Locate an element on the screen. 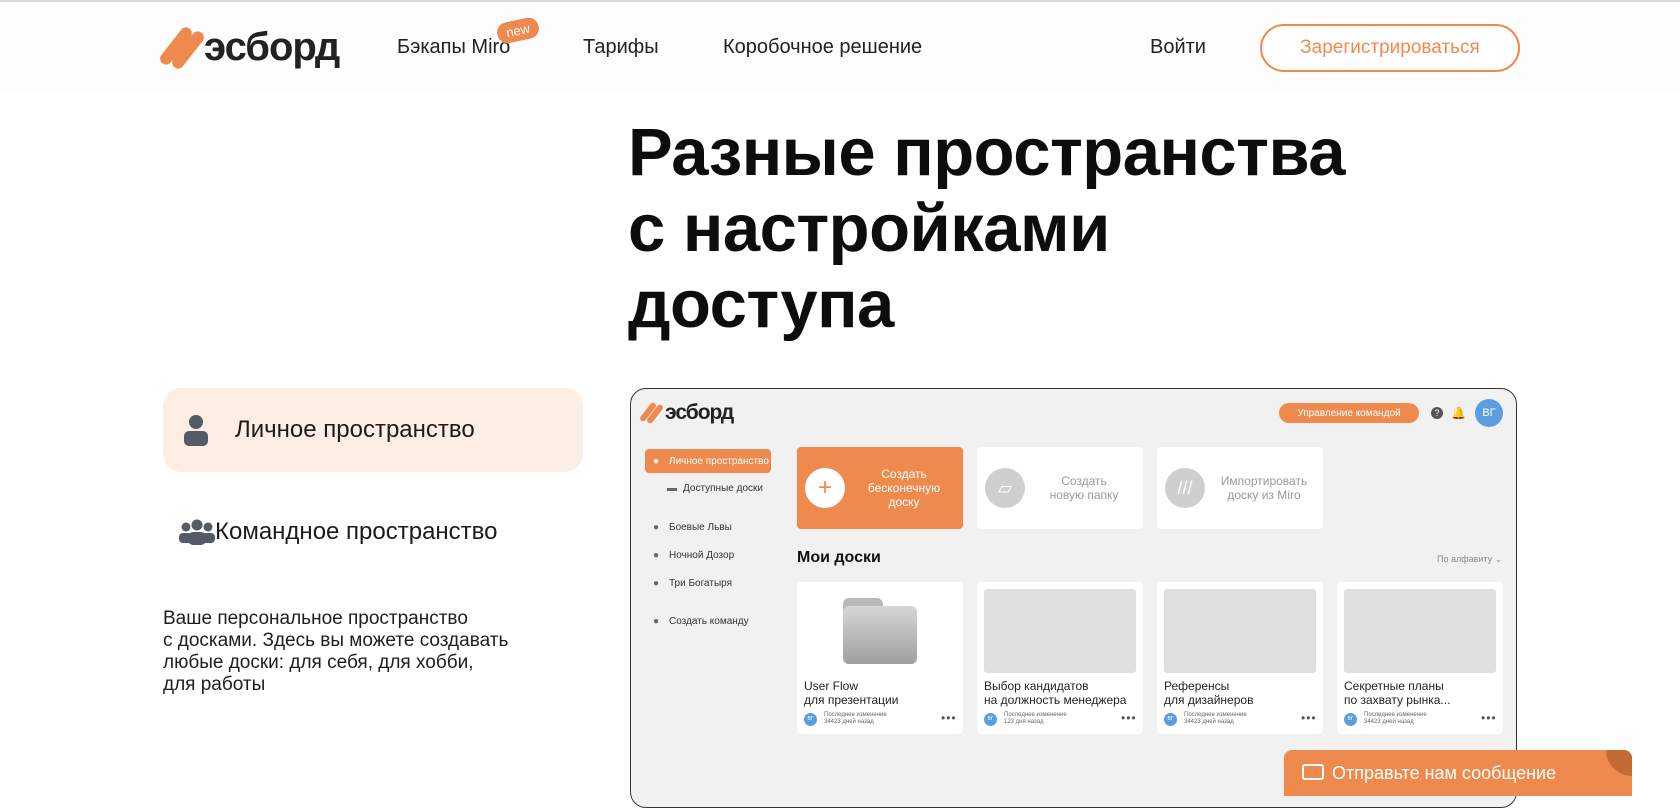 This screenshot has width=1680, height=808. corner-fold is located at coordinates (1619, 763).